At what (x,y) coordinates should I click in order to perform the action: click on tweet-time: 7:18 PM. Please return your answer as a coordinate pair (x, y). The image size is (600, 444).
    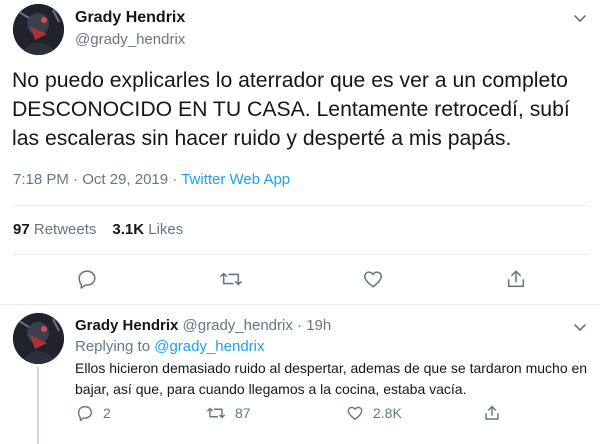
    Looking at the image, I should click on (41, 179).